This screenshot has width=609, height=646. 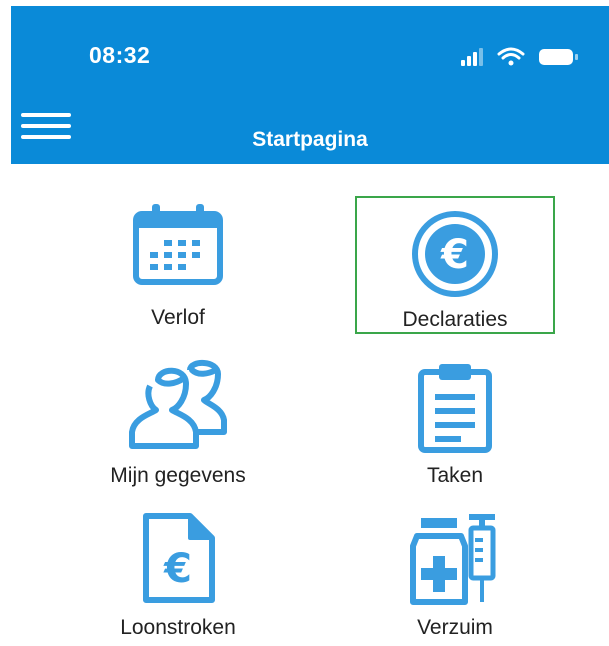 What do you see at coordinates (46, 115) in the screenshot?
I see `menu-icon-line` at bounding box center [46, 115].